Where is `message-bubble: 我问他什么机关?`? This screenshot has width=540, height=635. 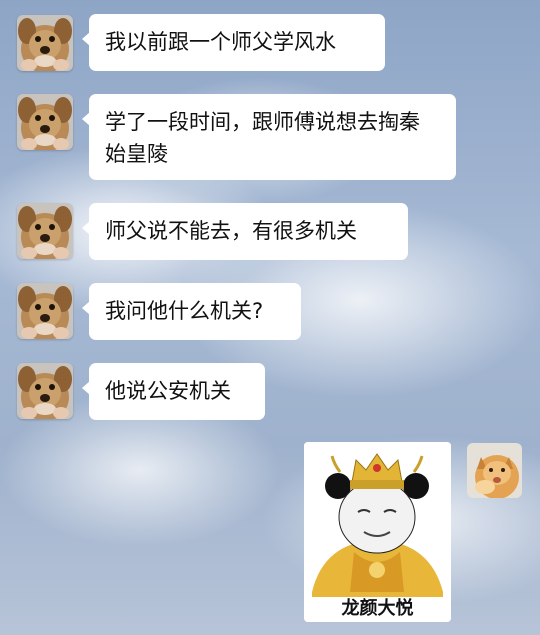
message-bubble: 我问他什么机关? is located at coordinates (191, 311).